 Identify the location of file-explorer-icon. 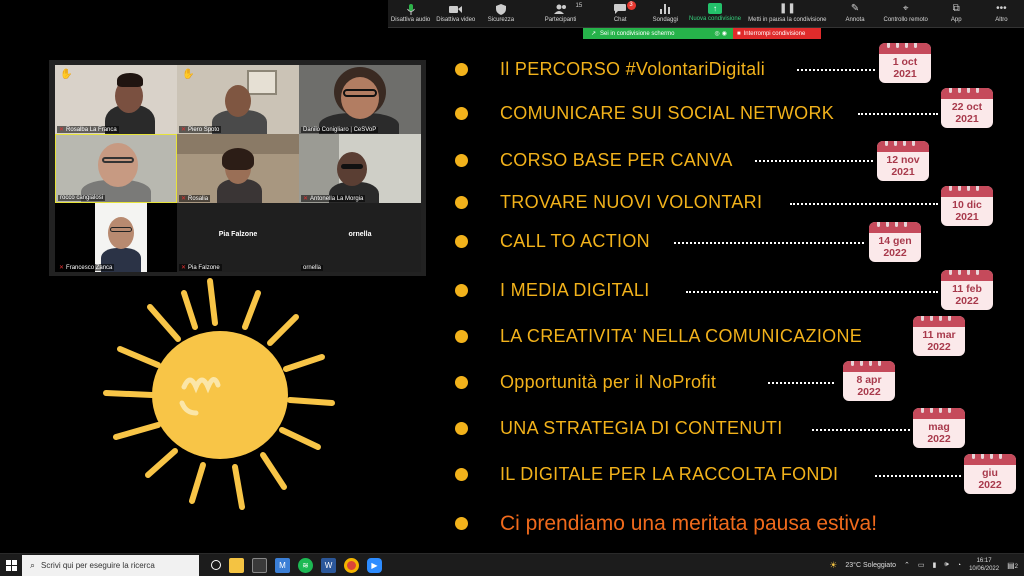
(236, 565).